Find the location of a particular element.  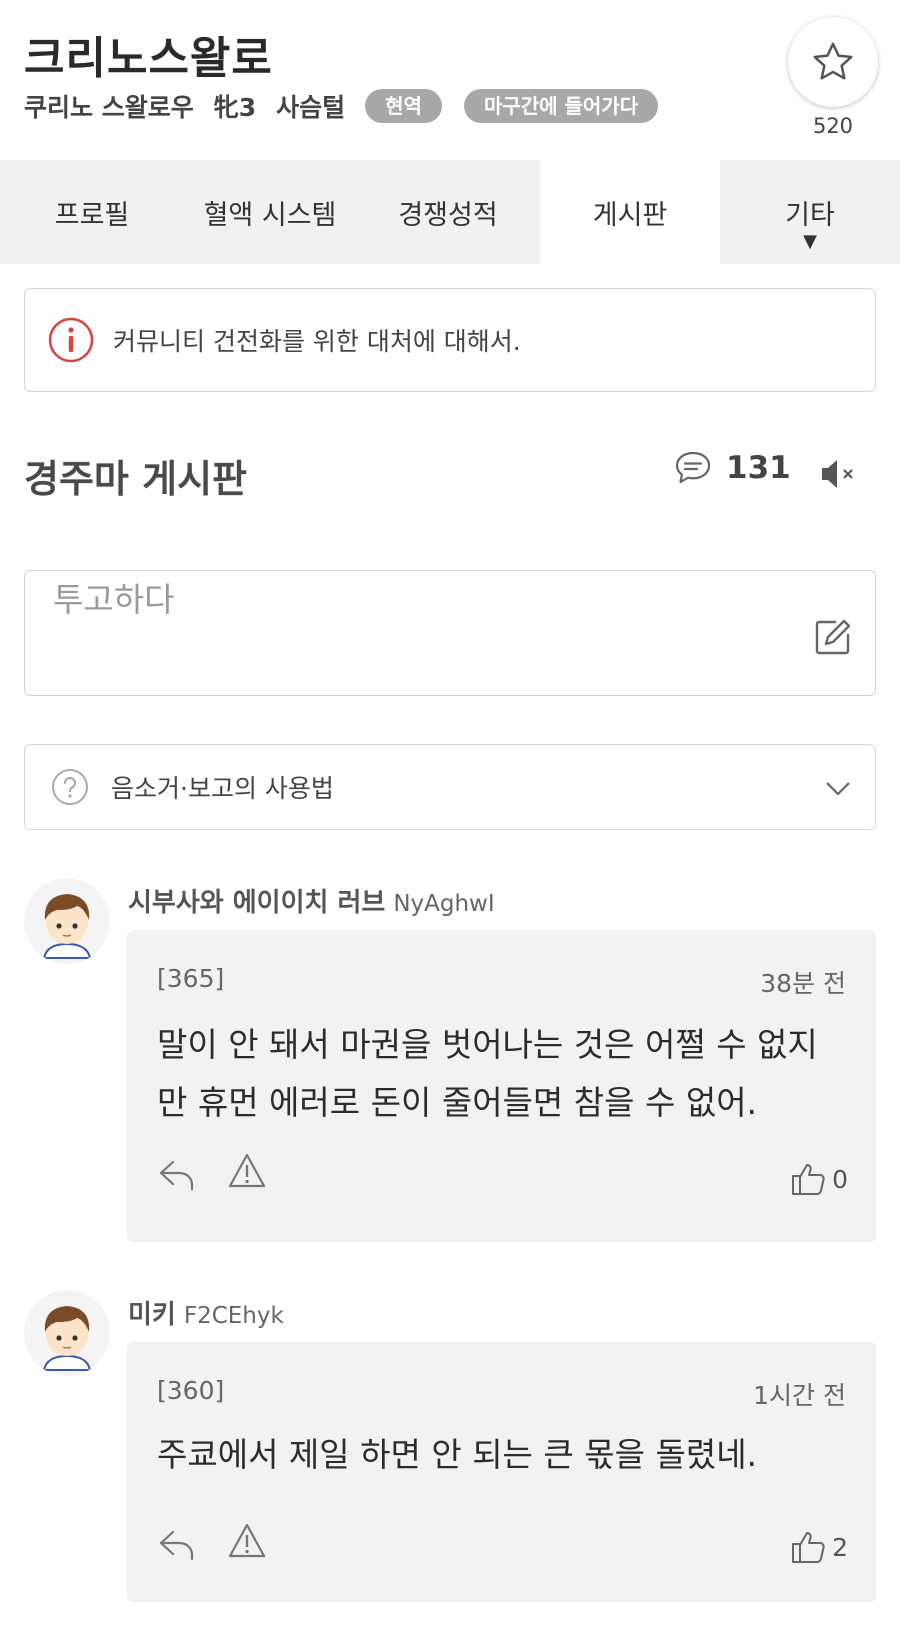

tab-label: 경쟁성적 is located at coordinates (448, 215).